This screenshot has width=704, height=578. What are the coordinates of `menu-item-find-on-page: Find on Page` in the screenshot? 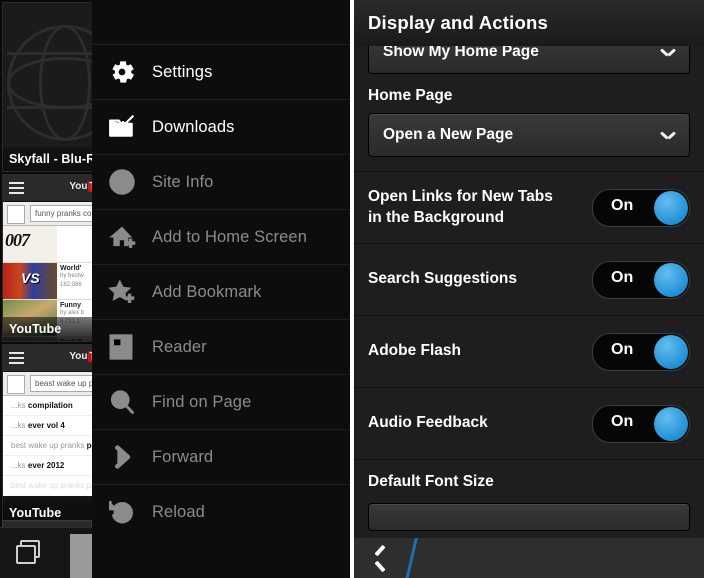 It's located at (221, 401).